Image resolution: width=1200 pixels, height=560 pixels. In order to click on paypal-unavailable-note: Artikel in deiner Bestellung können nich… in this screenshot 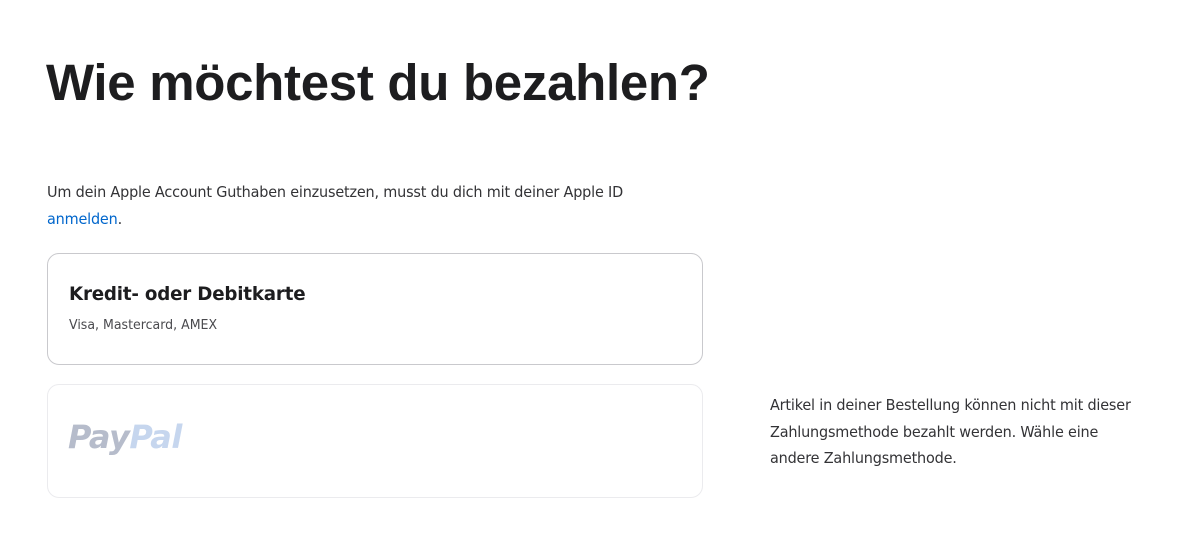, I will do `click(950, 431)`.